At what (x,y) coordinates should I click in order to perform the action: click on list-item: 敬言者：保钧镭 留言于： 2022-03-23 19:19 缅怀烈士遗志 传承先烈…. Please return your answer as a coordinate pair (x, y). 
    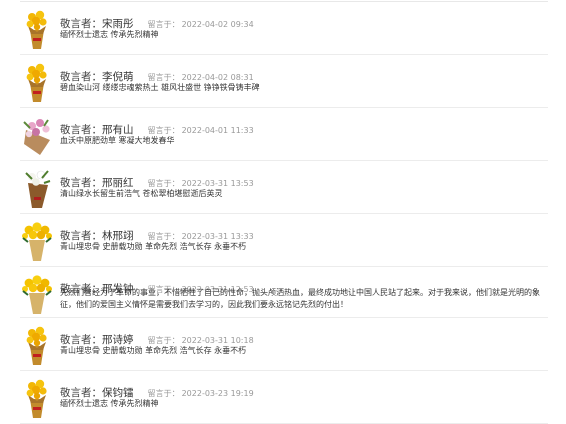
    Looking at the image, I should click on (284, 397).